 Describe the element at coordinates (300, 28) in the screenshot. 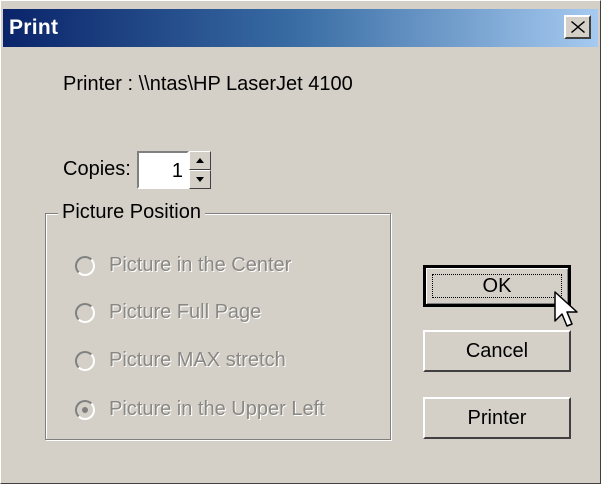

I see `title-bar: Print` at that location.